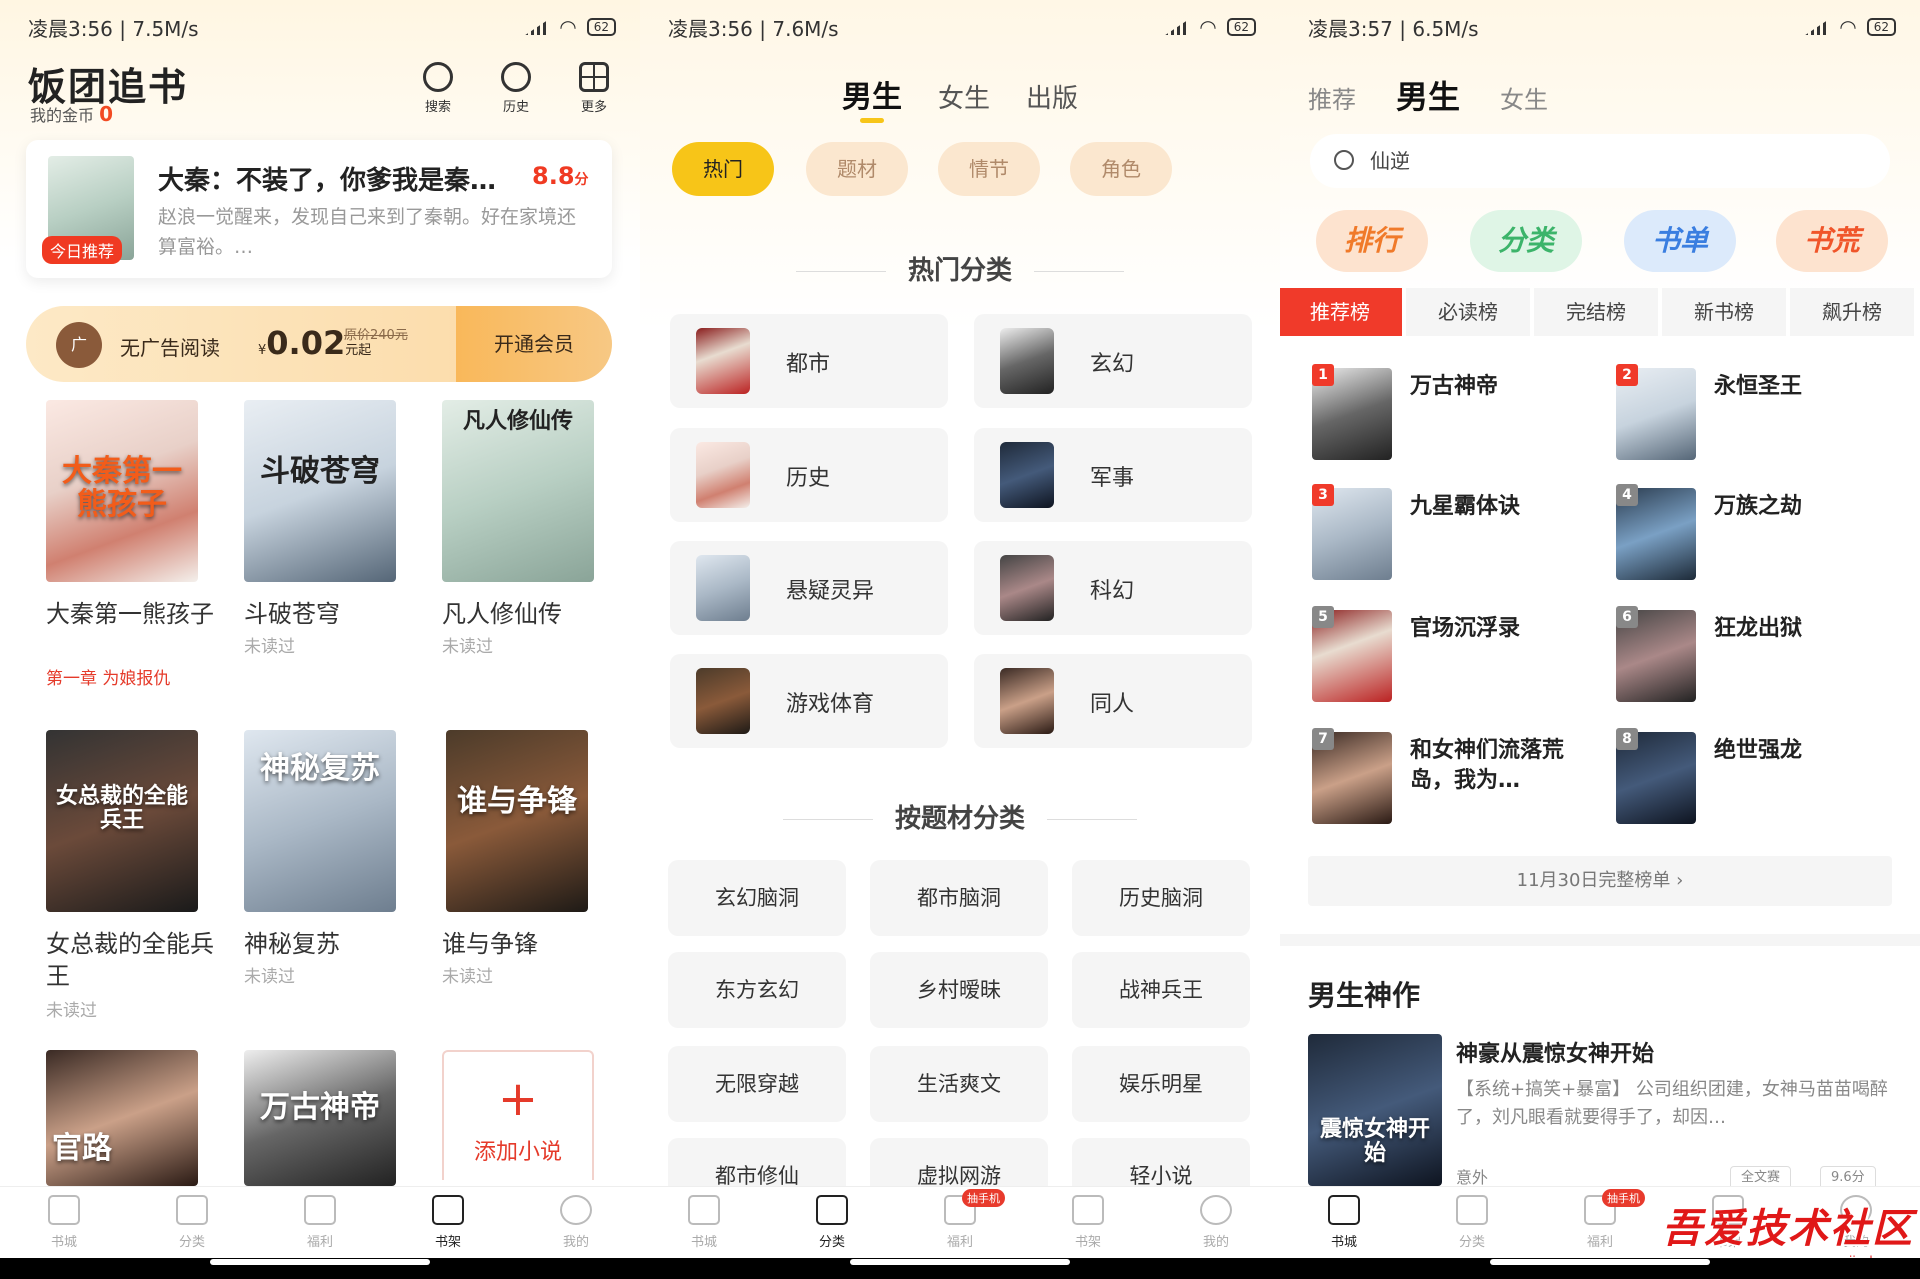 This screenshot has width=1920, height=1279. Describe the element at coordinates (1332, 100) in the screenshot. I see `tab-recommend: 推荐` at that location.